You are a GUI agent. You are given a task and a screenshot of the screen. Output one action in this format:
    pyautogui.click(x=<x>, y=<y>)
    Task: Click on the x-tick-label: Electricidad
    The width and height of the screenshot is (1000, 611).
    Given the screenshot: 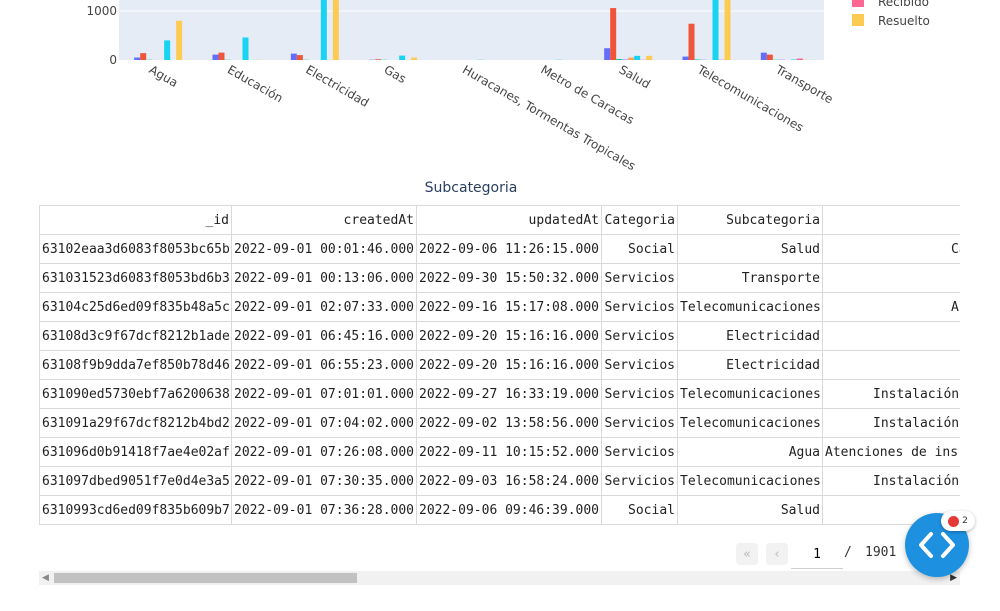 What is the action you would take?
    pyautogui.click(x=337, y=85)
    